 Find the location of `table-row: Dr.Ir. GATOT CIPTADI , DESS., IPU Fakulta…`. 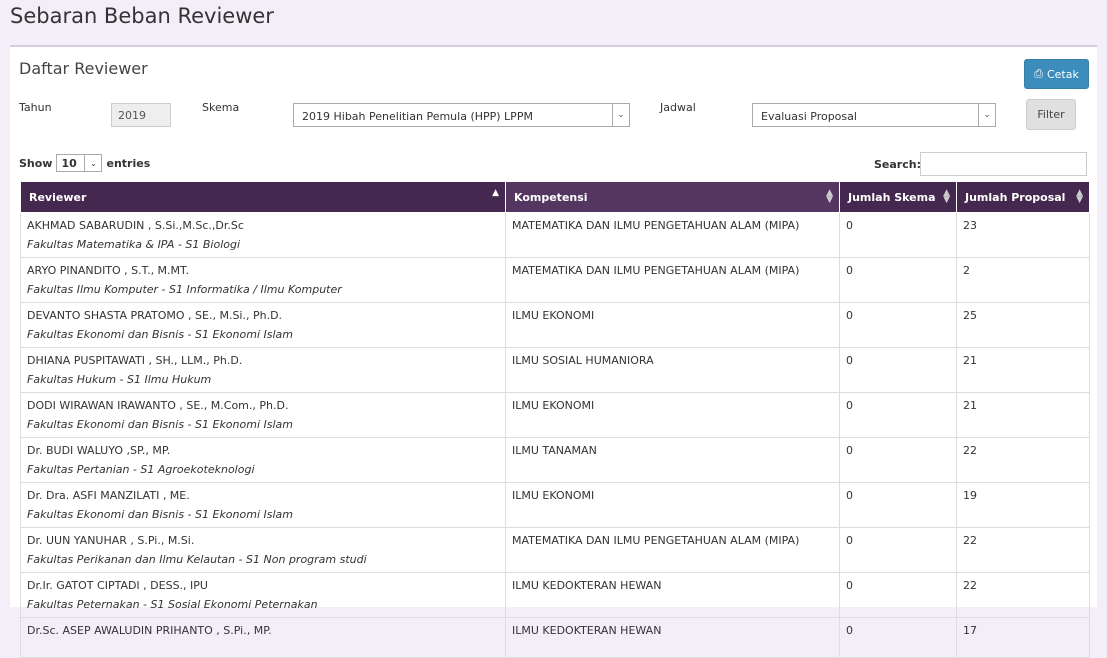

table-row: Dr.Ir. GATOT CIPTADI , DESS., IPU Fakulta… is located at coordinates (555, 595).